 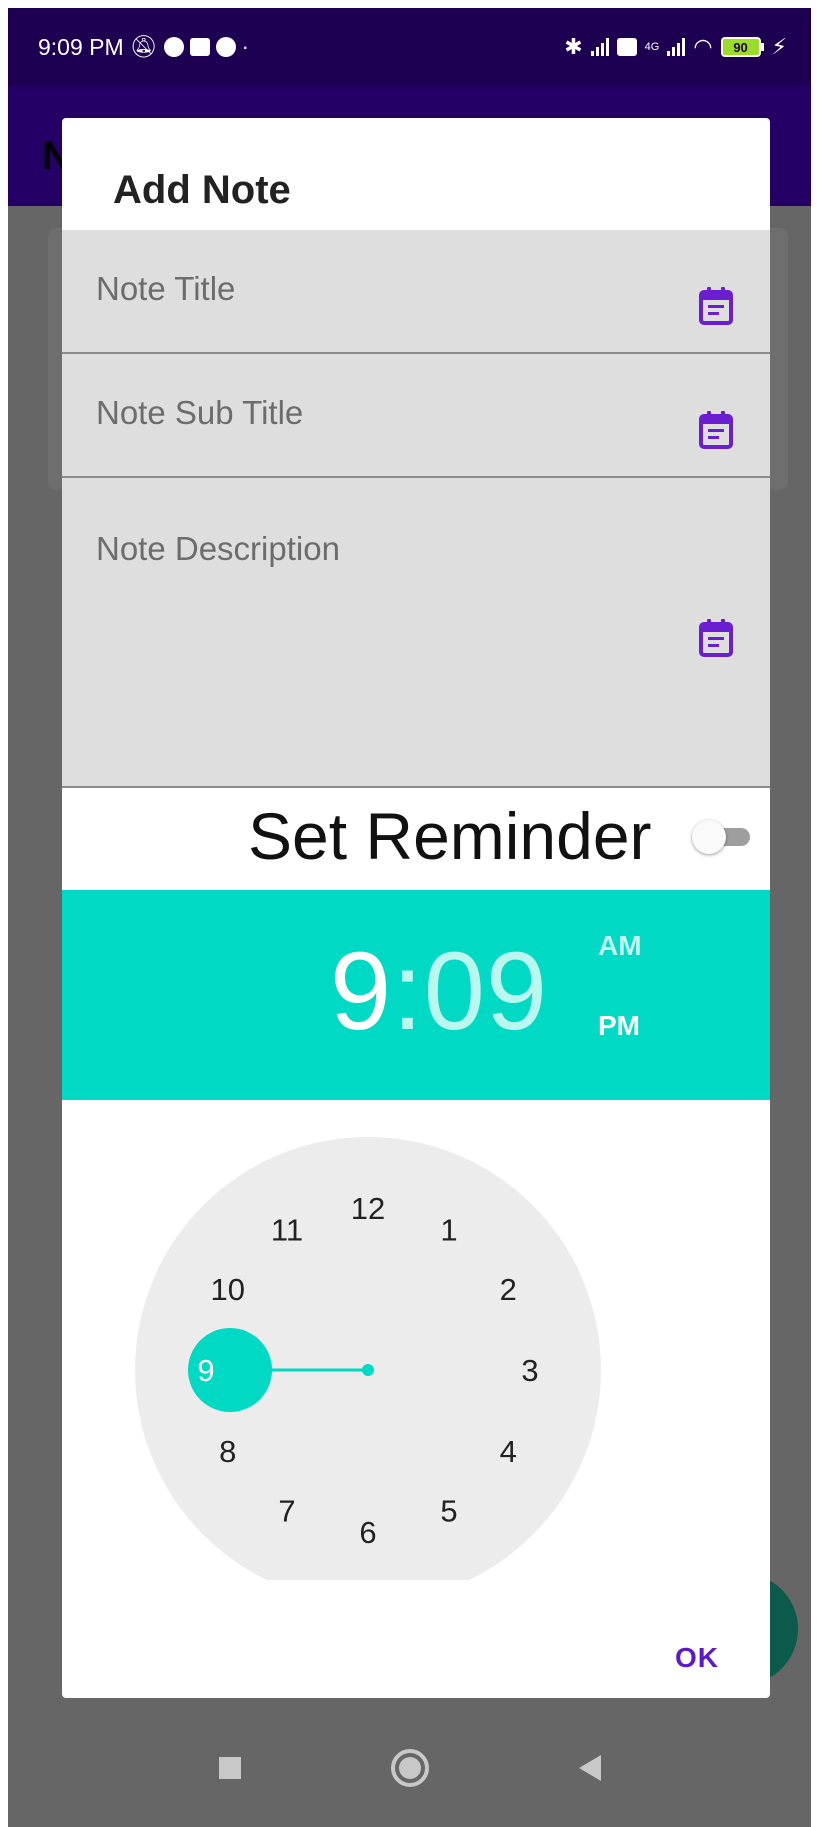 I want to click on reminder-switch, so click(x=721, y=837).